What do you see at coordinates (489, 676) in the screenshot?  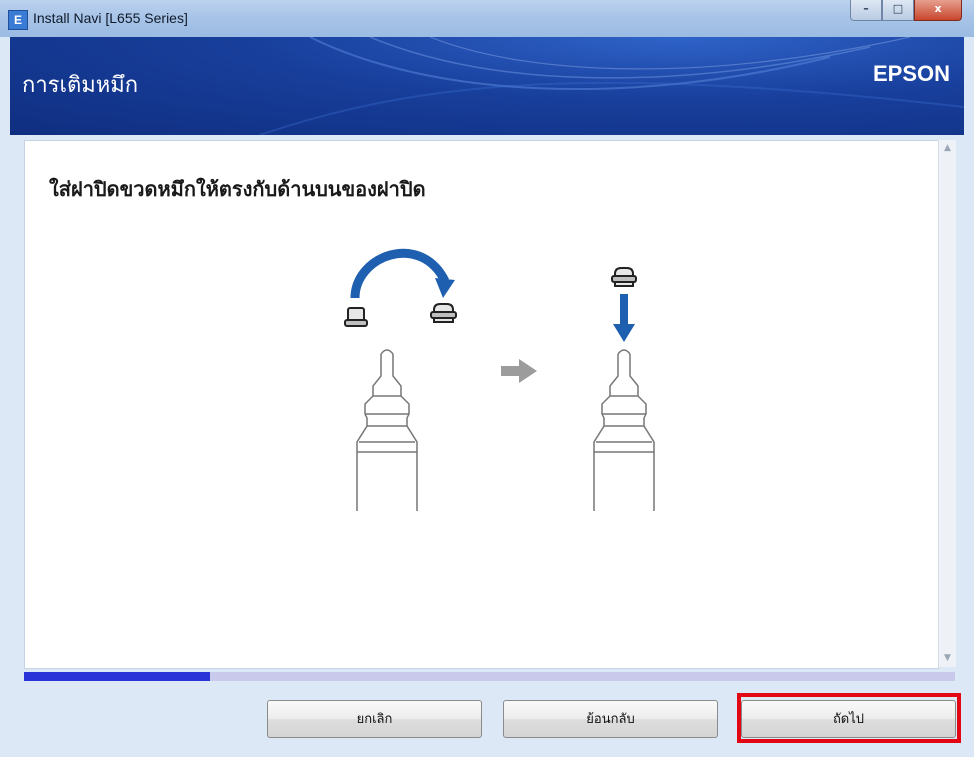 I see `progress-bar` at bounding box center [489, 676].